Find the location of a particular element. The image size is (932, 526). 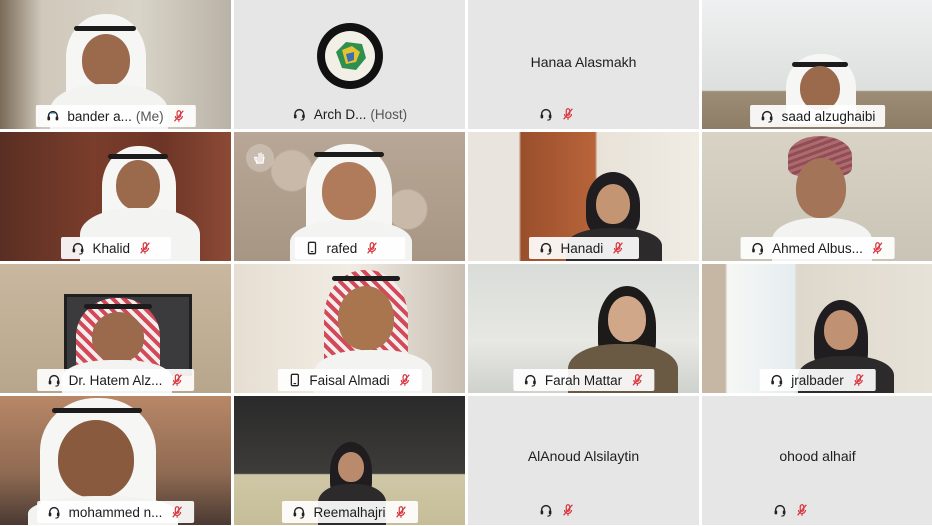

participant-name: Khalid is located at coordinates (111, 248).